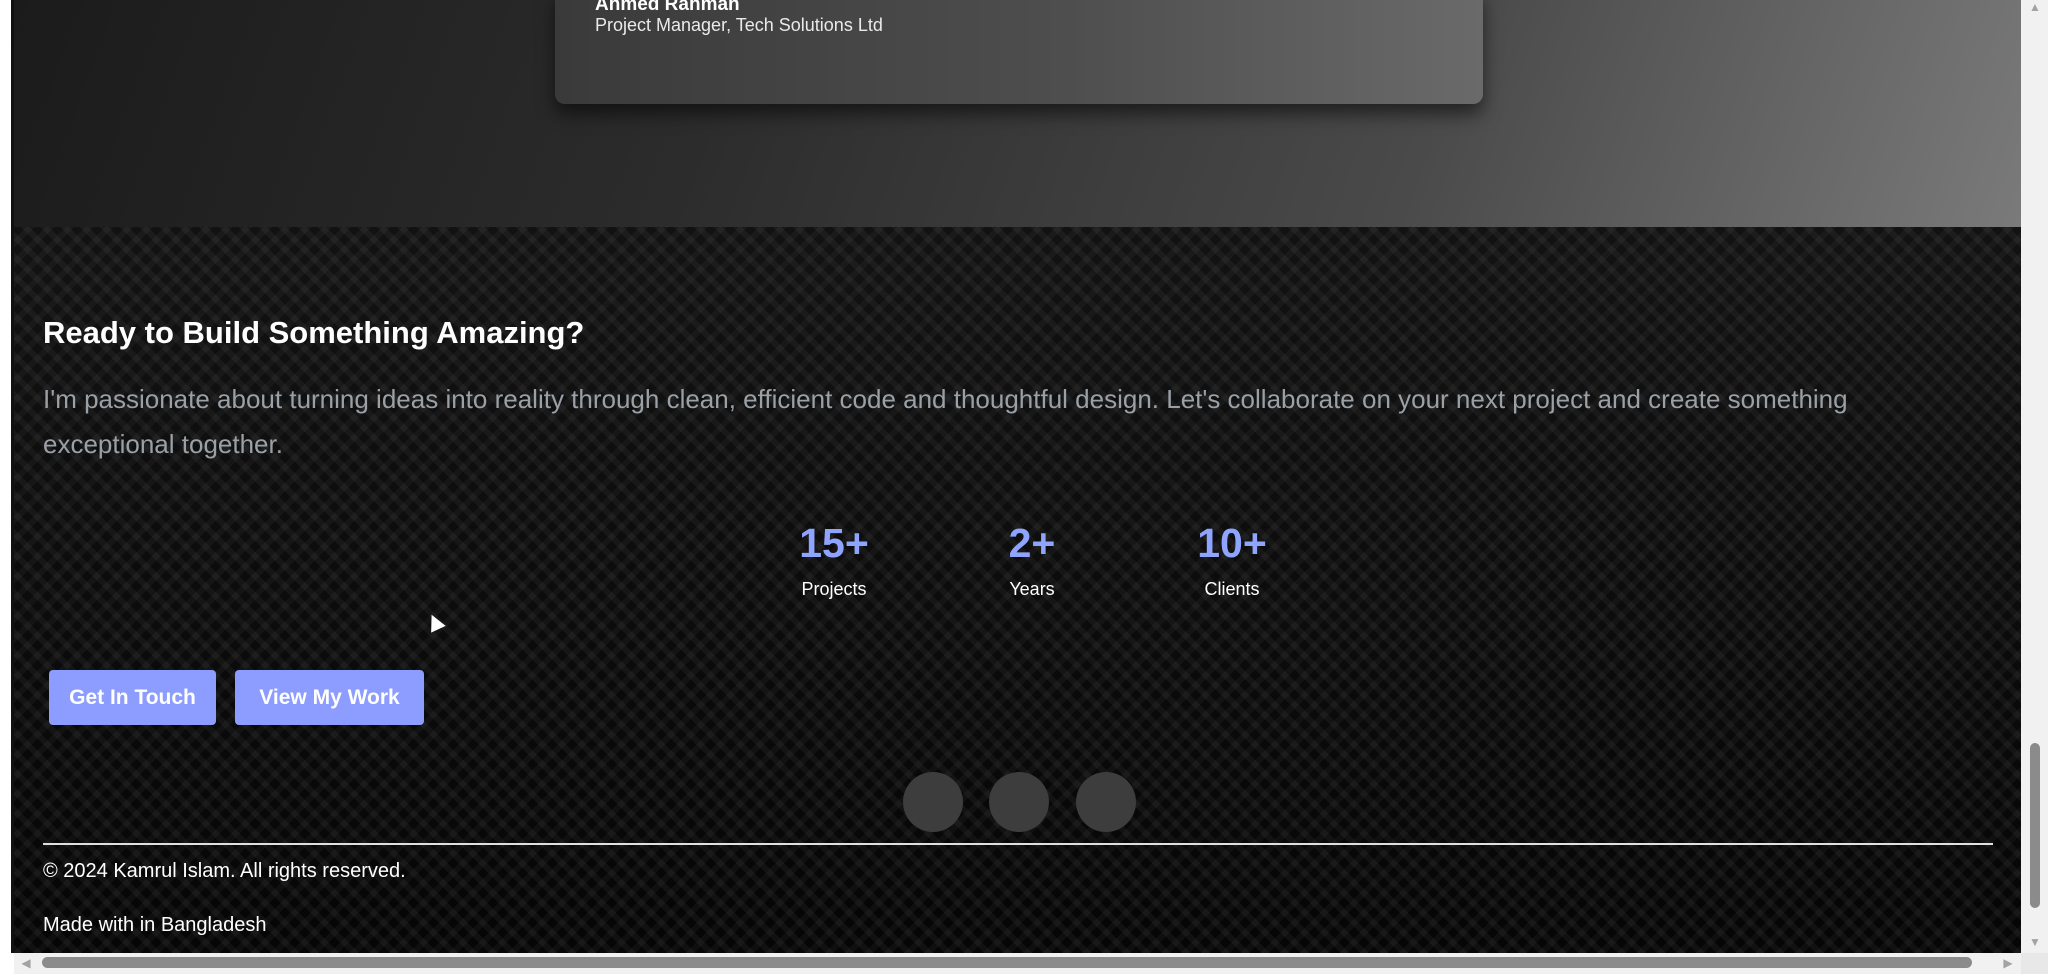 Image resolution: width=2048 pixels, height=974 pixels. What do you see at coordinates (2008, 963) in the screenshot?
I see `scroll-right-arrow-icon: ▶` at bounding box center [2008, 963].